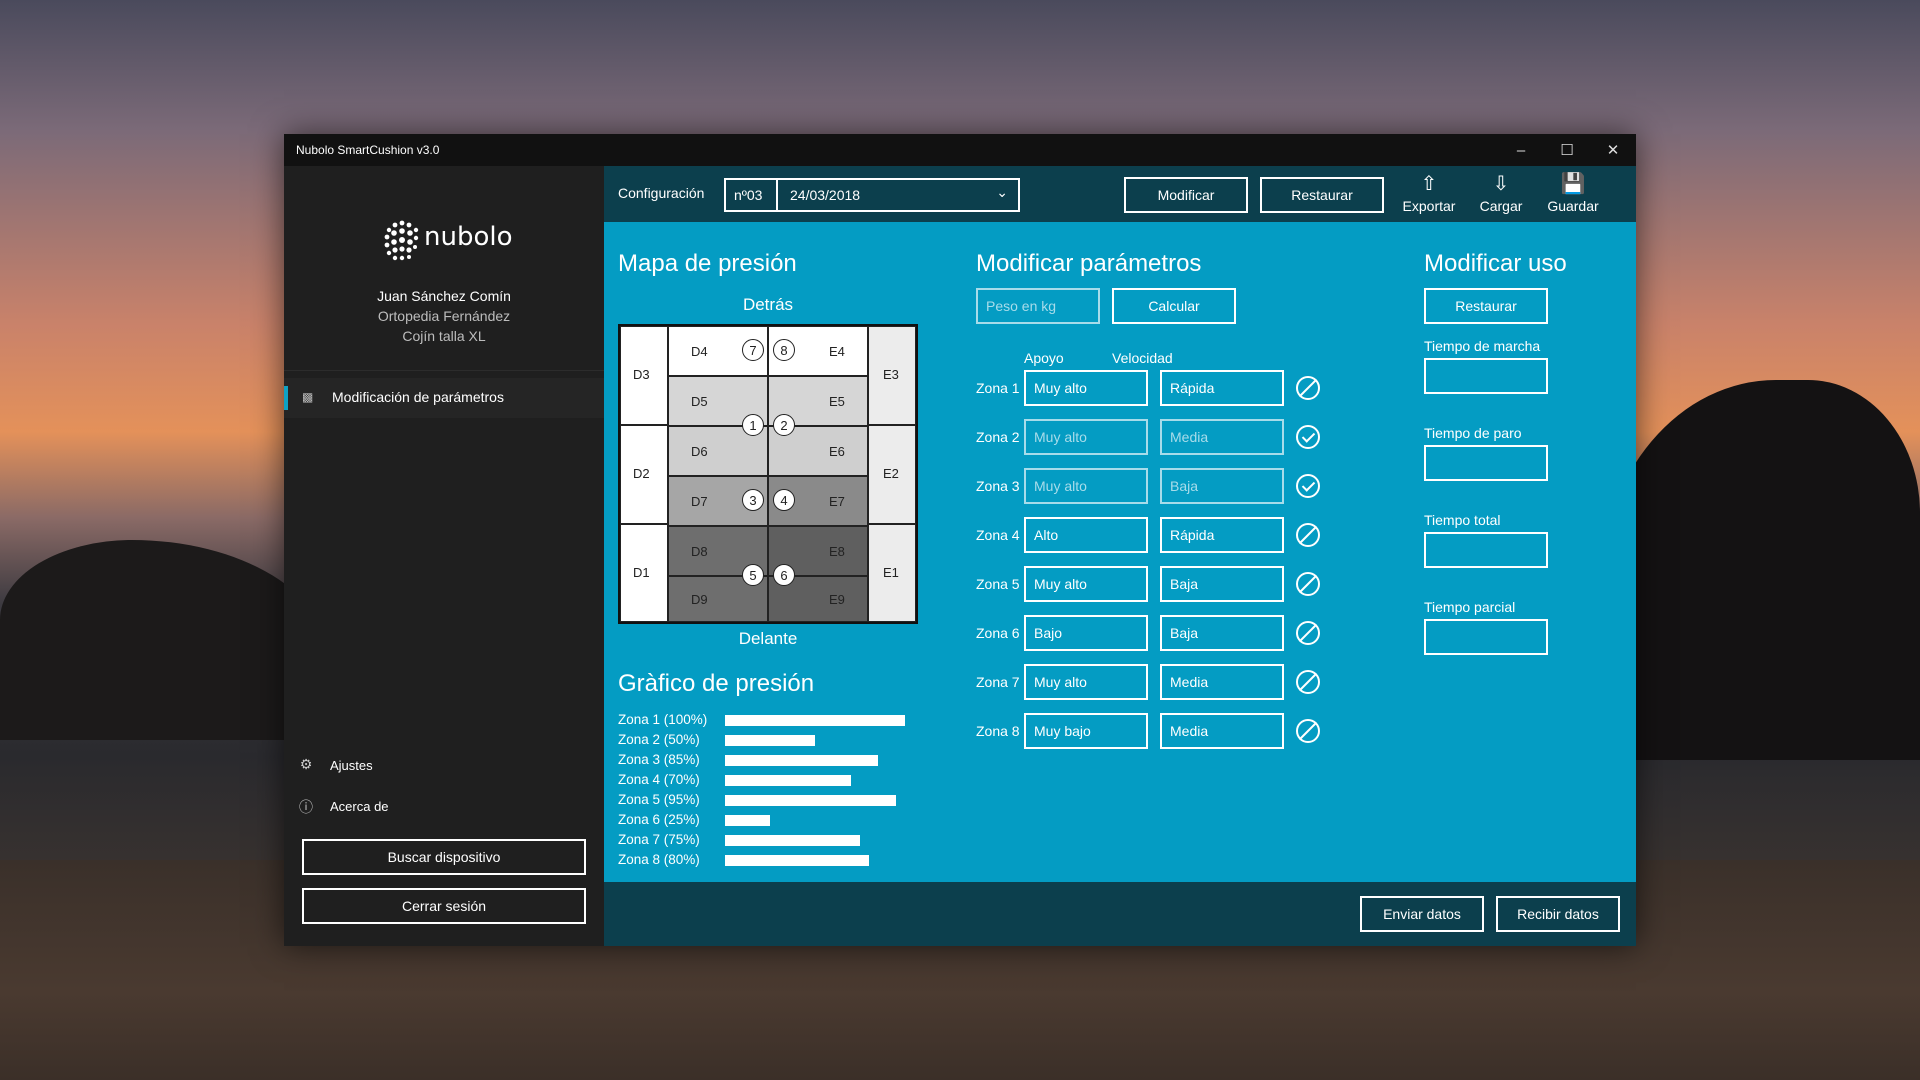  Describe the element at coordinates (644, 474) in the screenshot. I see `map-cell-d2: D2` at that location.